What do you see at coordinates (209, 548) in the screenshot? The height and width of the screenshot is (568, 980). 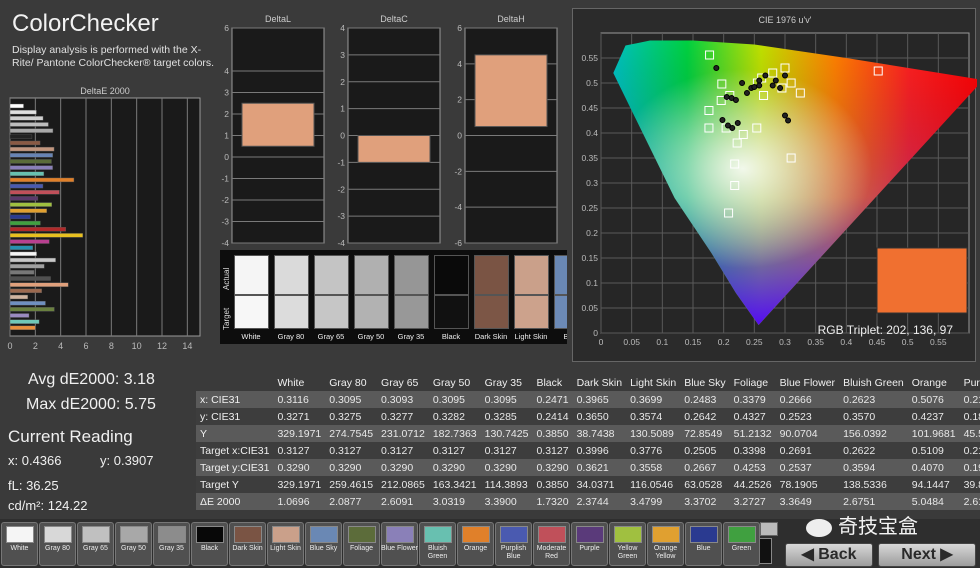 I see `patch-button-label: Black` at bounding box center [209, 548].